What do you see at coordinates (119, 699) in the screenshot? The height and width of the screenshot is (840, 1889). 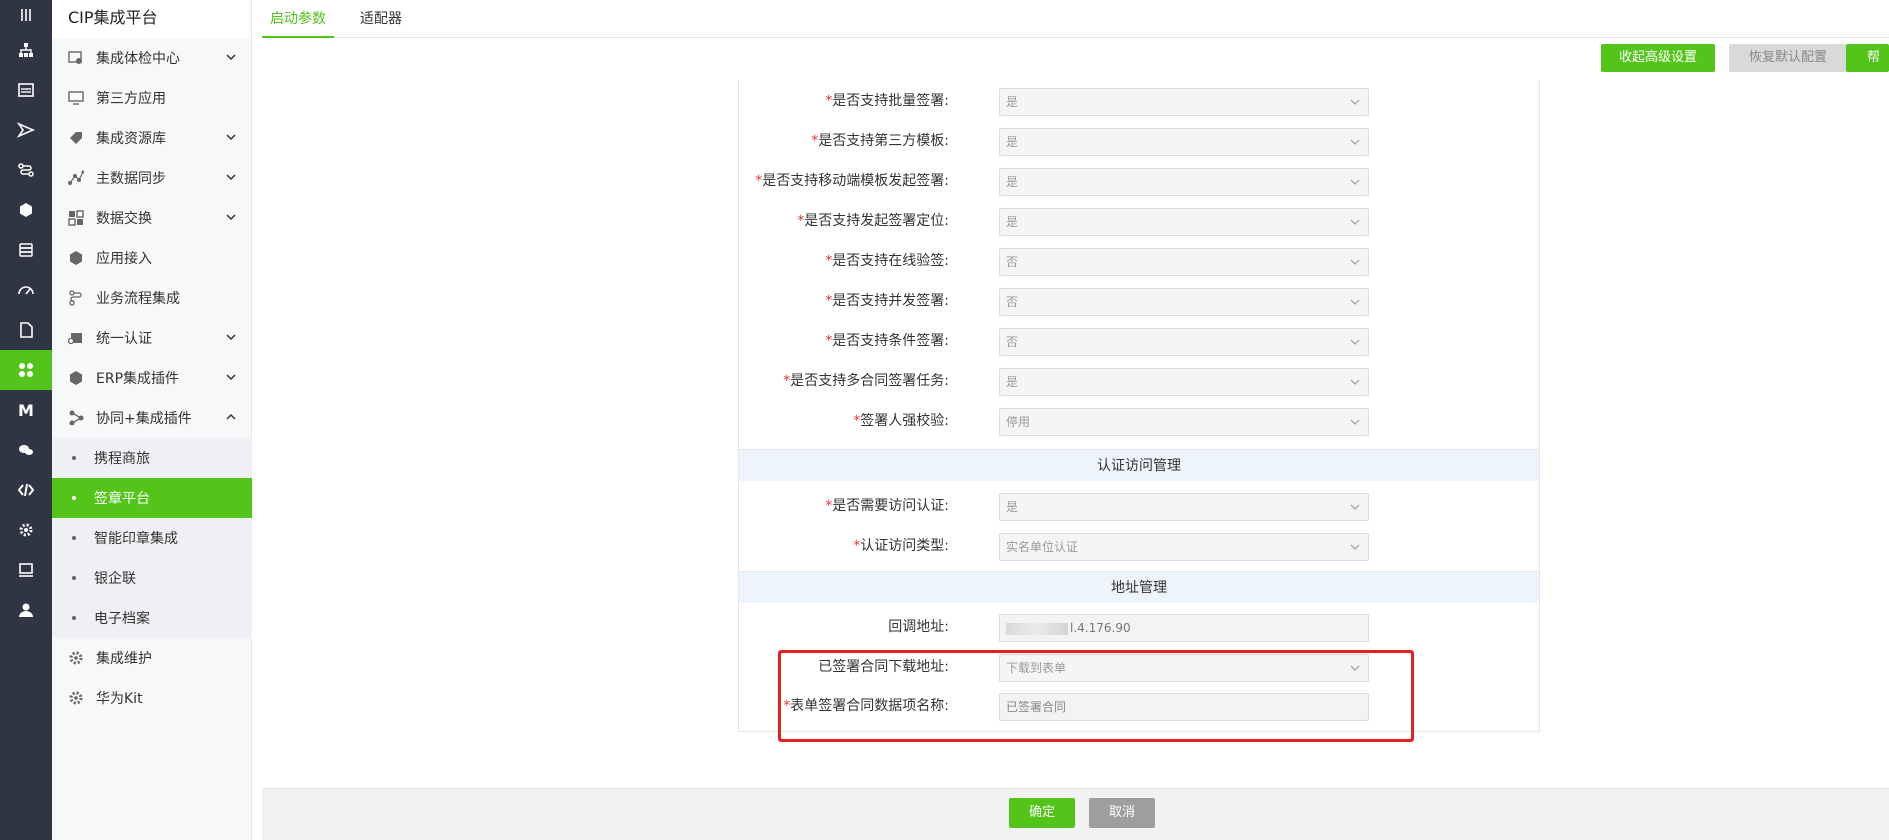 I see `sidebar-item-label: 华为Kit` at bounding box center [119, 699].